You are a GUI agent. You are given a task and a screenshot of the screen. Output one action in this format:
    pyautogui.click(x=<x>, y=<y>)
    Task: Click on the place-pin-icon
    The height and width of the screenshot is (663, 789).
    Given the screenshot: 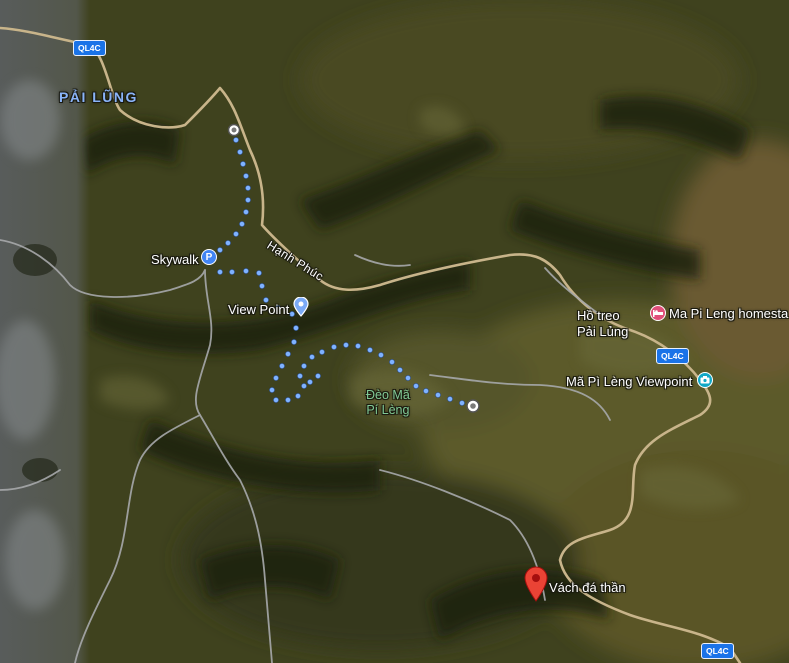 What is the action you would take?
    pyautogui.click(x=301, y=309)
    